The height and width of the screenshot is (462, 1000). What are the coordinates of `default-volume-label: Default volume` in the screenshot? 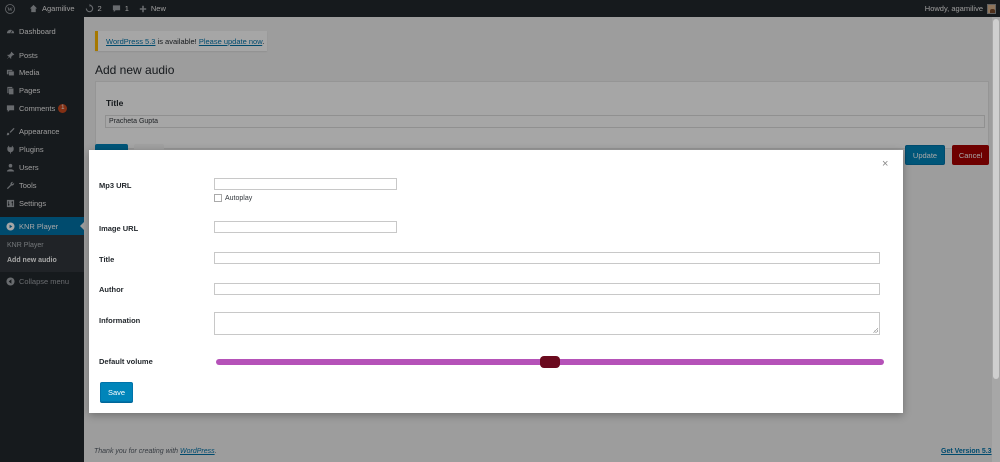 It's located at (126, 361).